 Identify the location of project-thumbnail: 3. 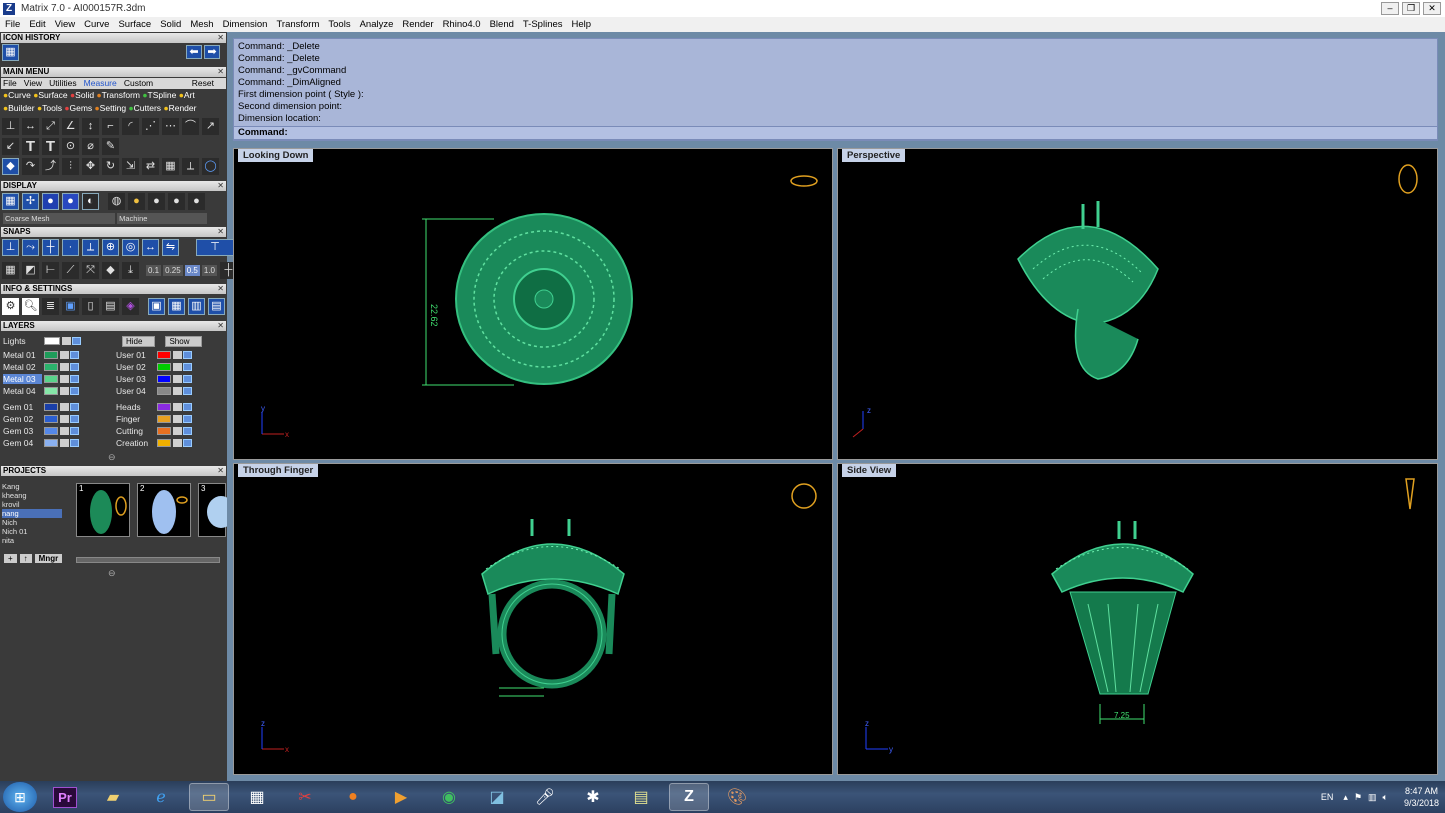
(216, 510).